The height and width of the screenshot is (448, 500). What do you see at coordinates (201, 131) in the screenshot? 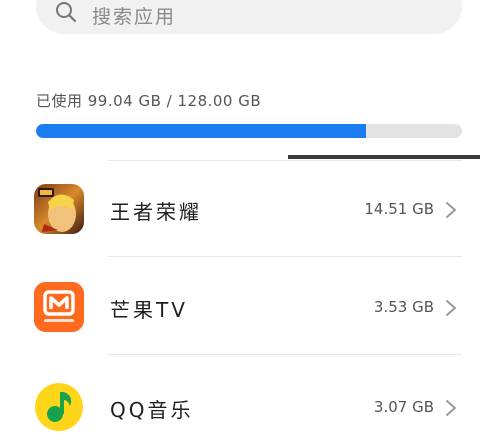
I see `storage-progress-fill` at bounding box center [201, 131].